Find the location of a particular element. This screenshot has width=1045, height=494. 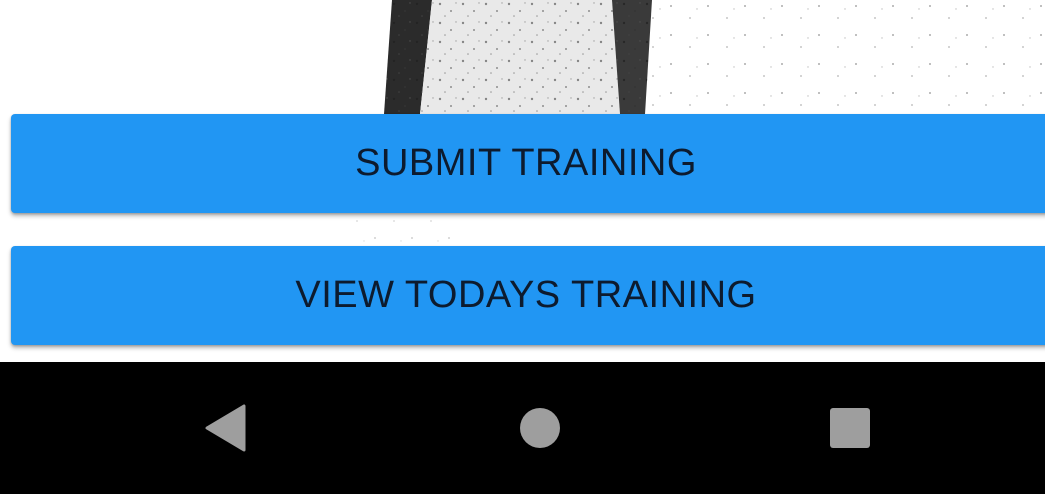

recents-square-icon is located at coordinates (850, 428).